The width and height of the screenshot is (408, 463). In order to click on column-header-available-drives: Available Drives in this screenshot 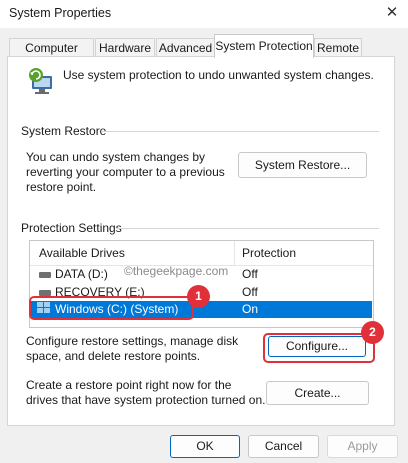, I will do `click(82, 253)`.